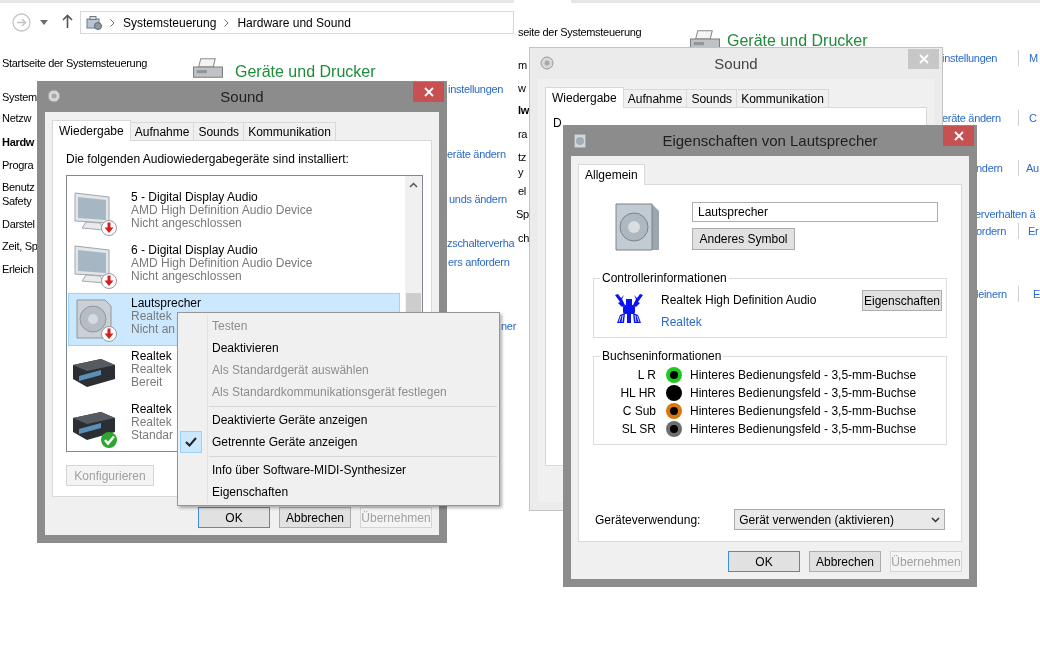 The height and width of the screenshot is (666, 1040). I want to click on channel-label: C Sub, so click(638, 411).